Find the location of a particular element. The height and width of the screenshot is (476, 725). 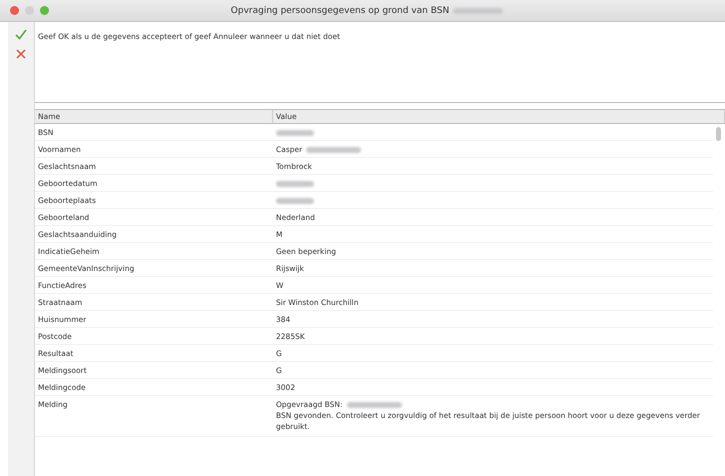

scrollbar-thumb is located at coordinates (718, 134).